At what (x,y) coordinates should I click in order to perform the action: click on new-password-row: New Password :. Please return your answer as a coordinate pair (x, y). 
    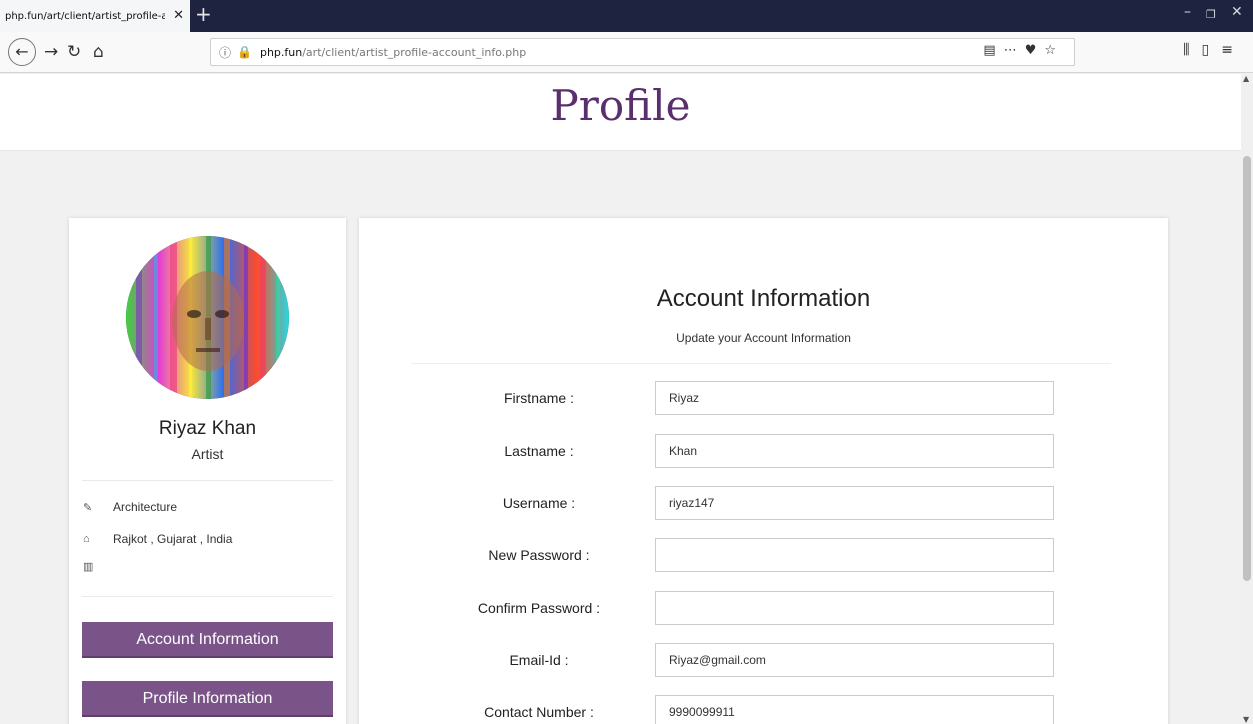
    Looking at the image, I should click on (763, 555).